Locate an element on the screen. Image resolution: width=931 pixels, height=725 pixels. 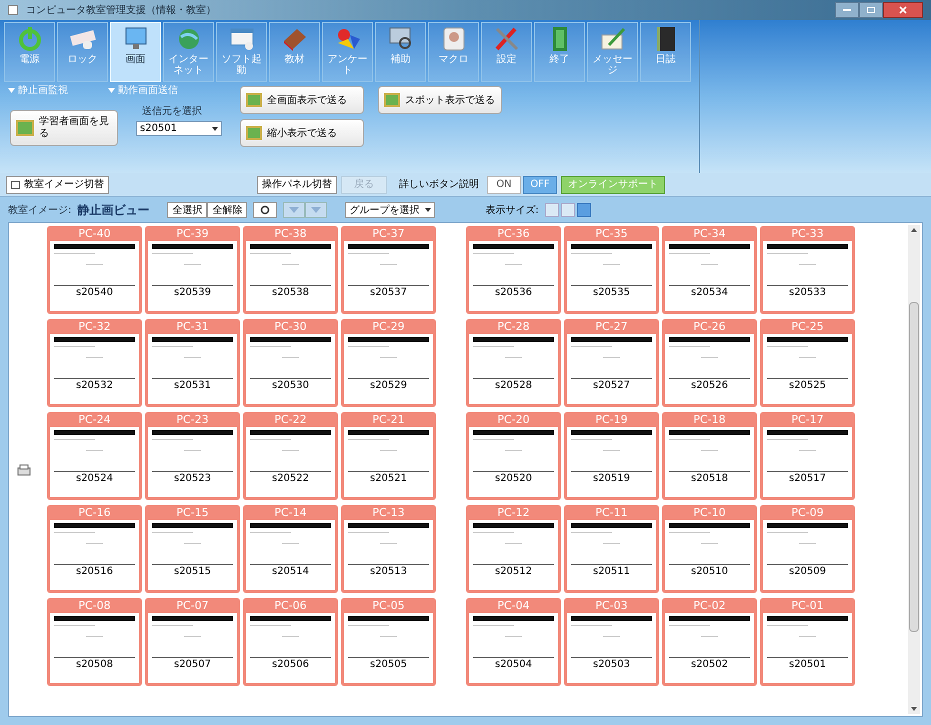
computer-card: PC-38 s20538 is located at coordinates (290, 270).